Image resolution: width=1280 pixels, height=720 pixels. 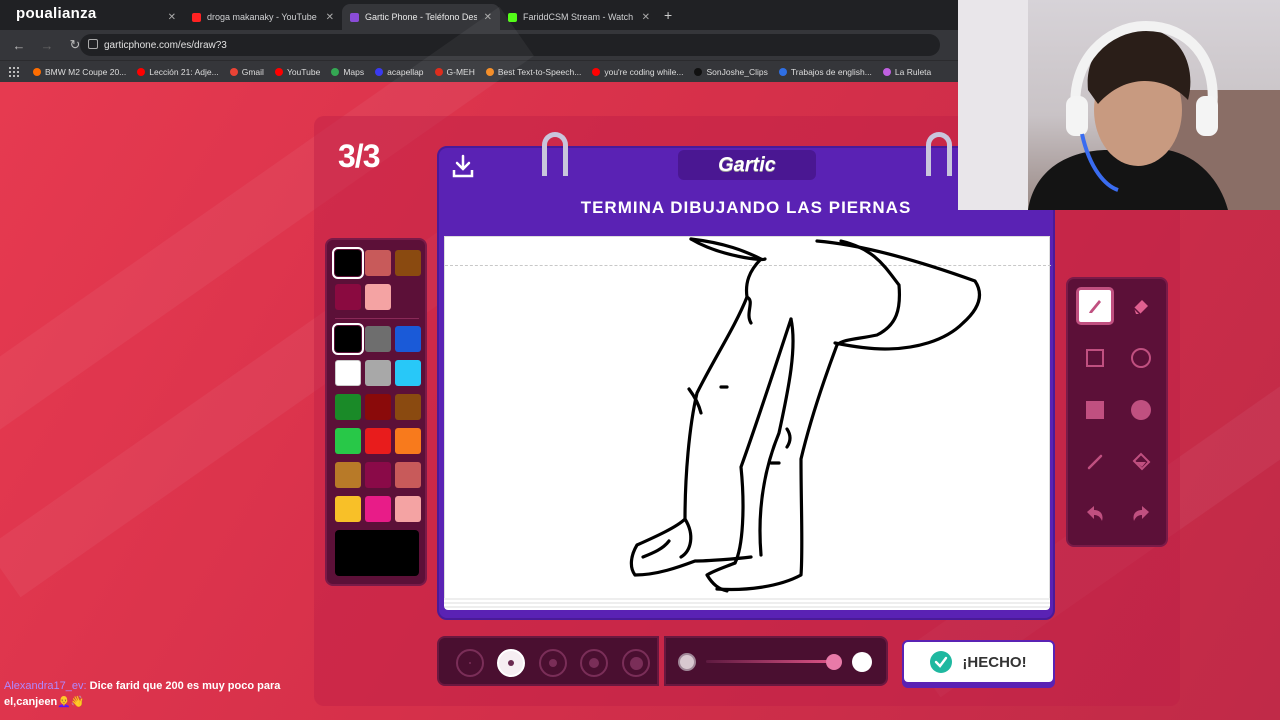 What do you see at coordinates (994, 662) in the screenshot?
I see `done-label: ¡HECHO!` at bounding box center [994, 662].